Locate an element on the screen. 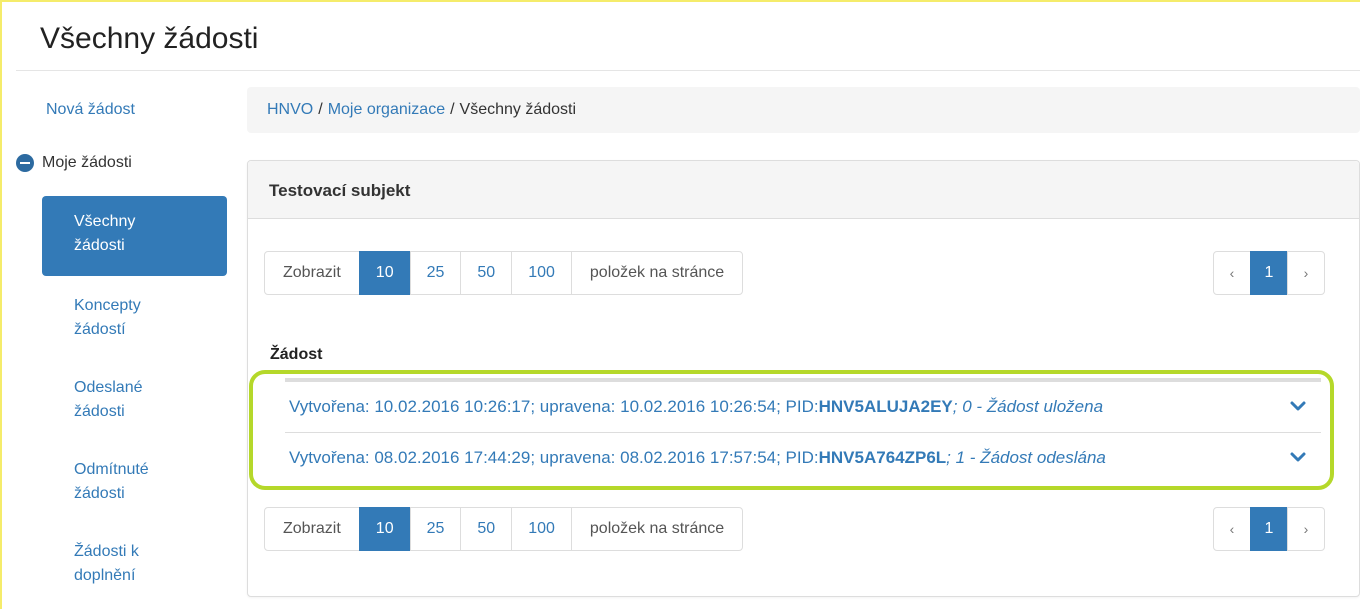 This screenshot has height=609, width=1360. sidebar-item-label: Všechny žádosti is located at coordinates (105, 233).